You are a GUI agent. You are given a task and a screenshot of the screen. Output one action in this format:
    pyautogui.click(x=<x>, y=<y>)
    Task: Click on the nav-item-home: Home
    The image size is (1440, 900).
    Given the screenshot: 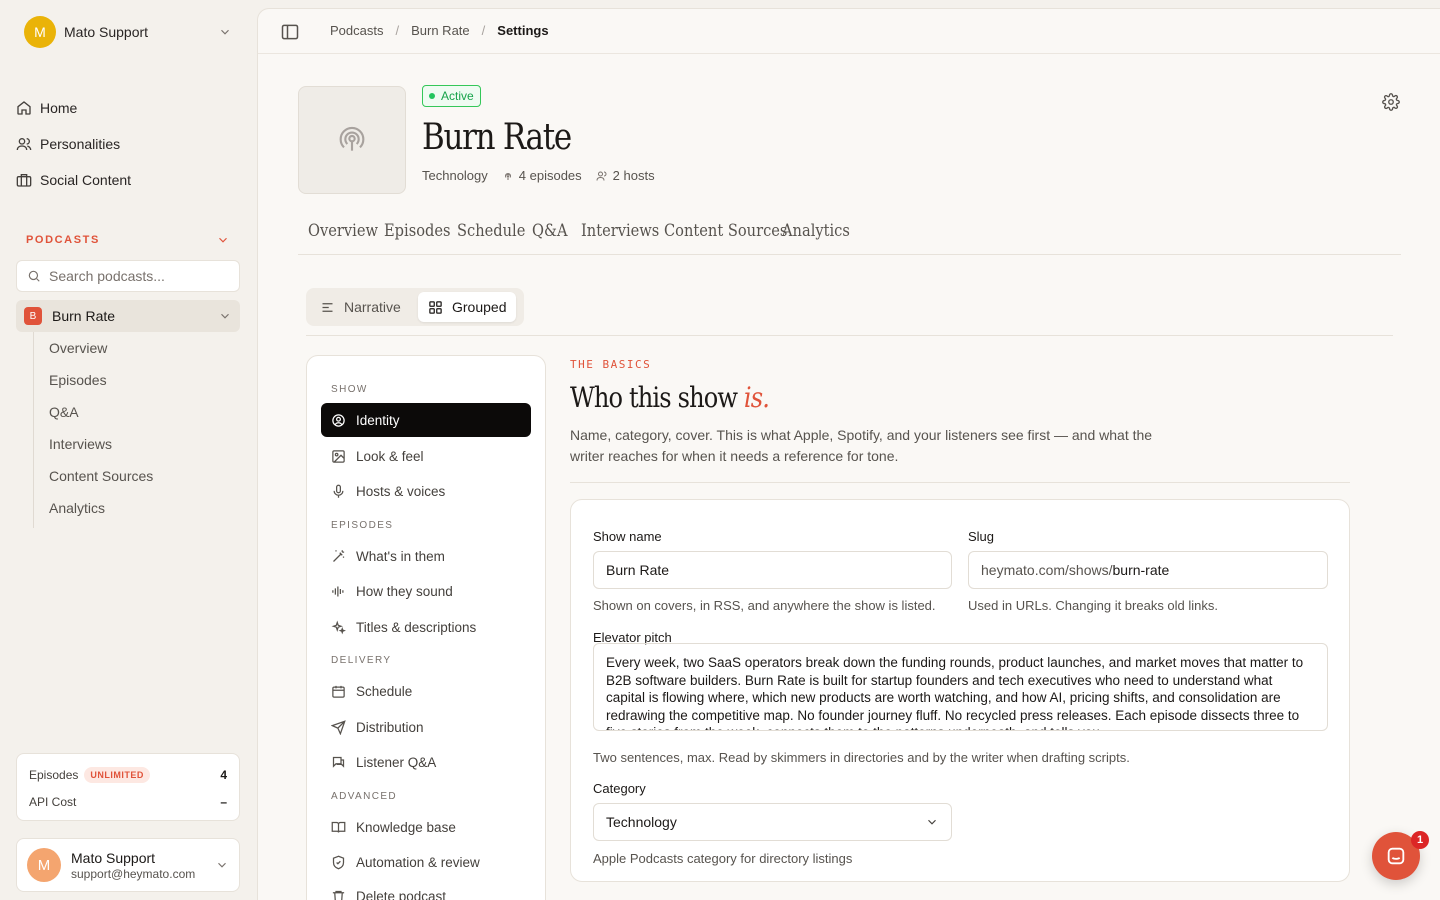 What is the action you would take?
    pyautogui.click(x=128, y=108)
    